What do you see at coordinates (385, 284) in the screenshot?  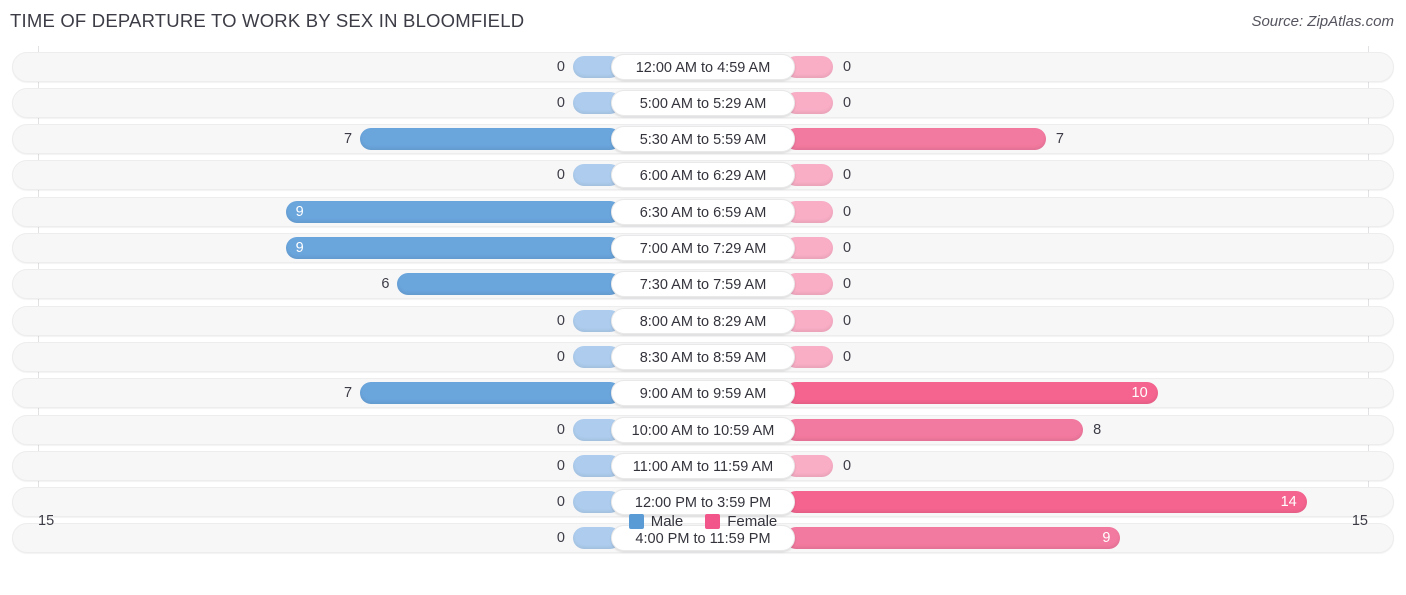 I see `male-value-label: 6` at bounding box center [385, 284].